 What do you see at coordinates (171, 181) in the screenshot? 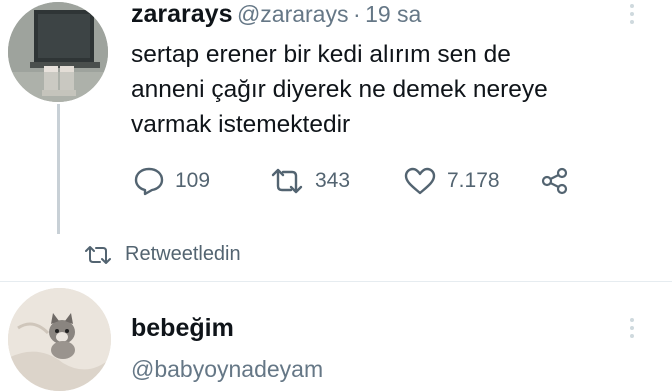
I see `reply-button: 109` at bounding box center [171, 181].